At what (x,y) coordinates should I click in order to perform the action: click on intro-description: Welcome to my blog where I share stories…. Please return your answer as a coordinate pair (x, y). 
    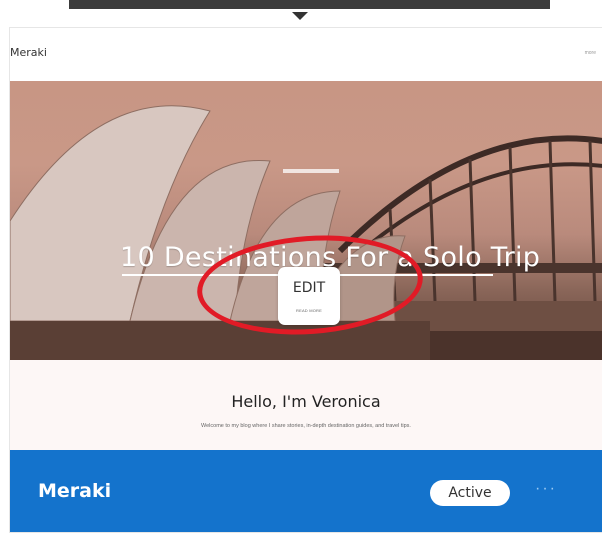
    Looking at the image, I should click on (306, 426).